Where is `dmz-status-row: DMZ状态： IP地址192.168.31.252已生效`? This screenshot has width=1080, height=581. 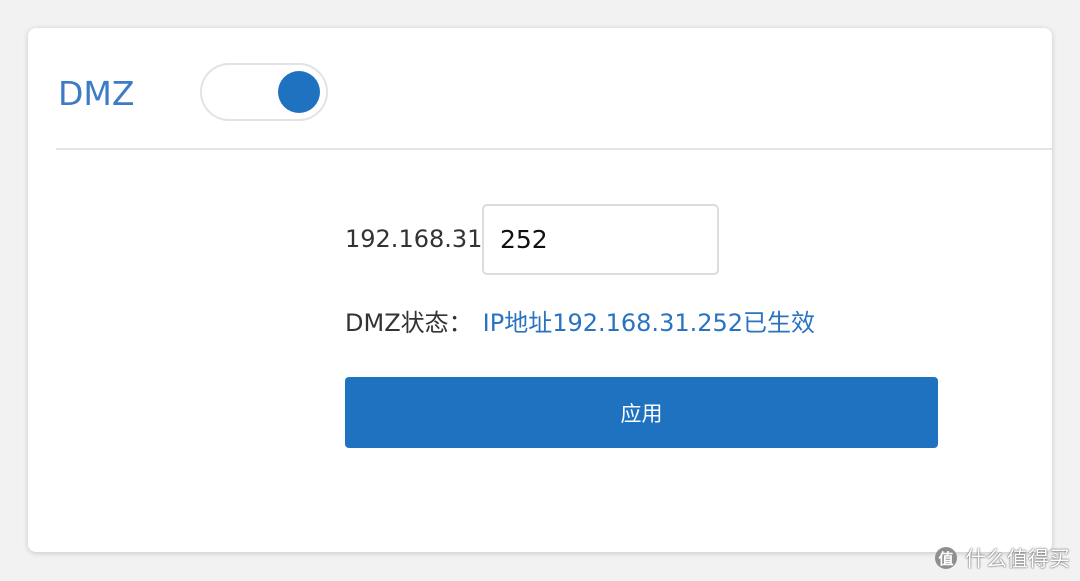
dmz-status-row: DMZ状态： IP地址192.168.31.252已生效 is located at coordinates (580, 323).